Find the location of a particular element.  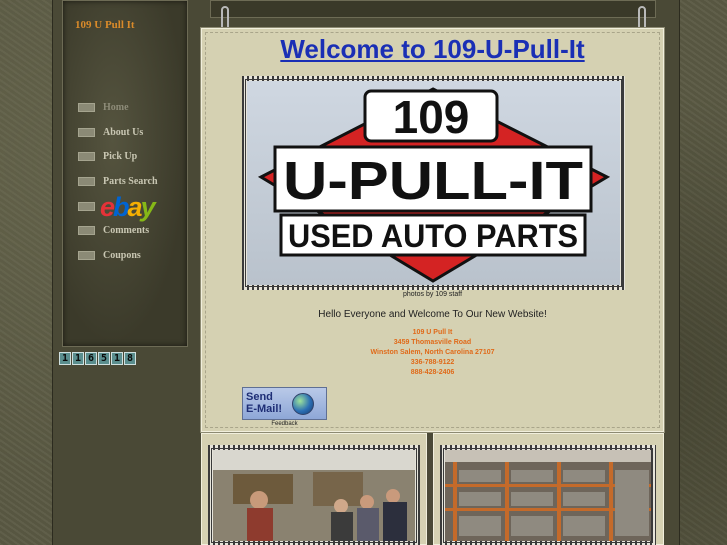

address-line: 3459 Thomasville Road is located at coordinates (432, 342).